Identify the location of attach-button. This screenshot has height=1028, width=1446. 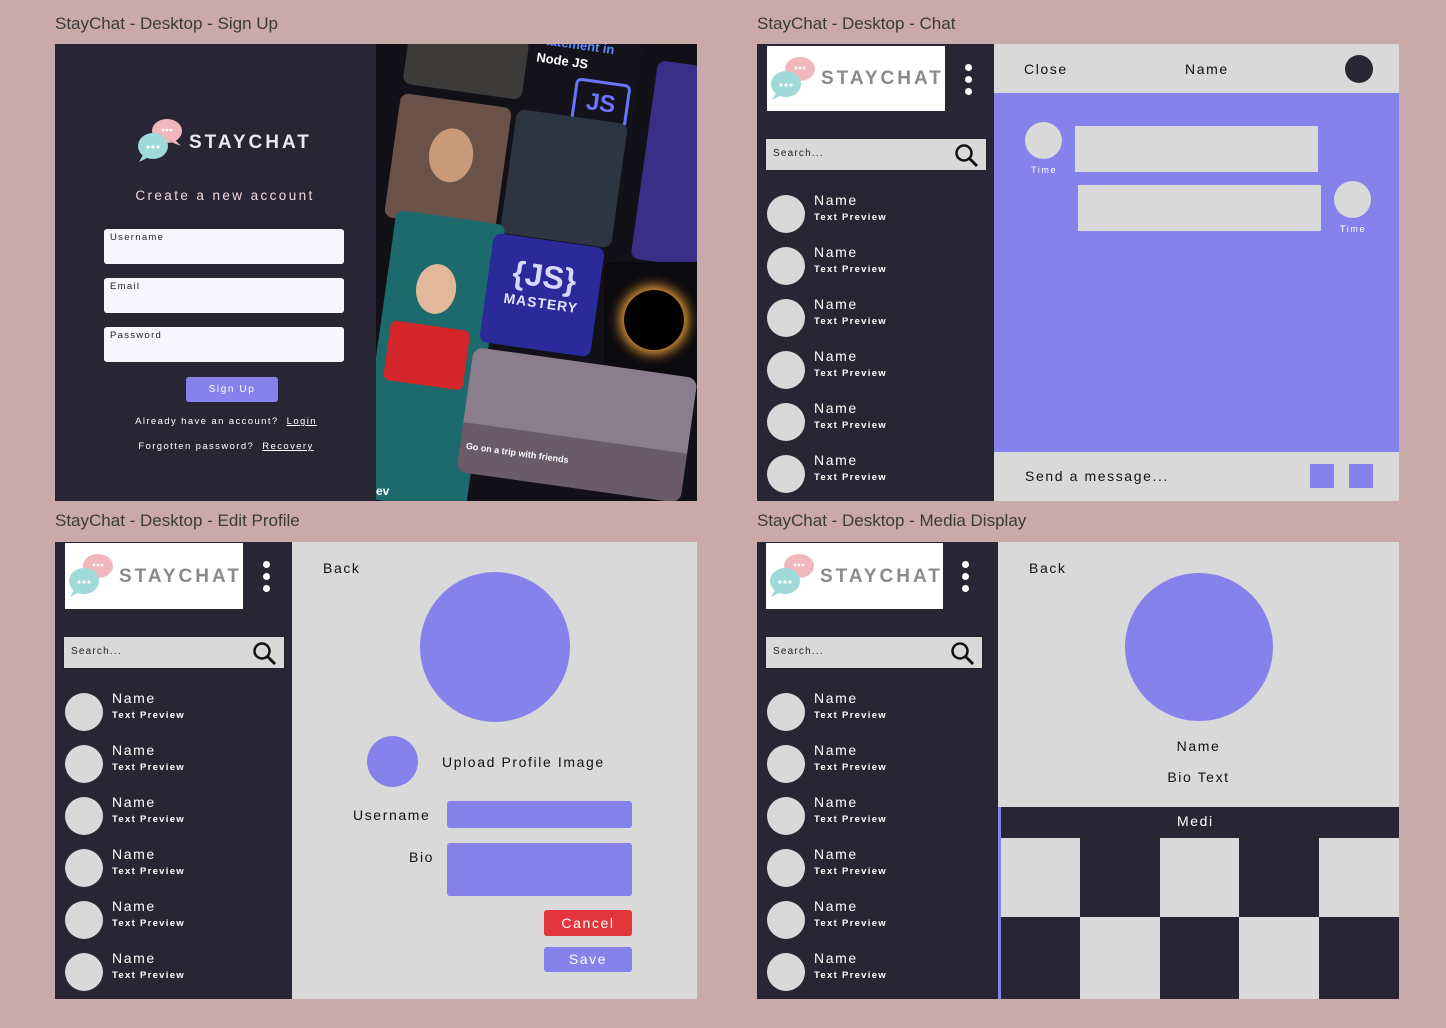
(1322, 476).